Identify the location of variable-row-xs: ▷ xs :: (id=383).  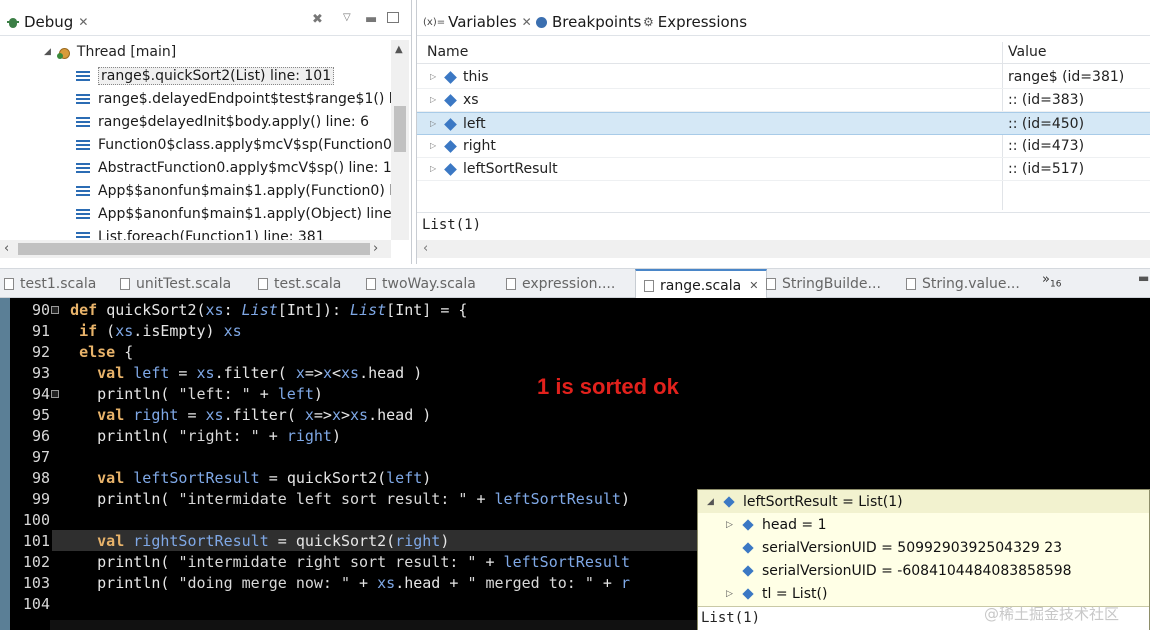
(783, 100).